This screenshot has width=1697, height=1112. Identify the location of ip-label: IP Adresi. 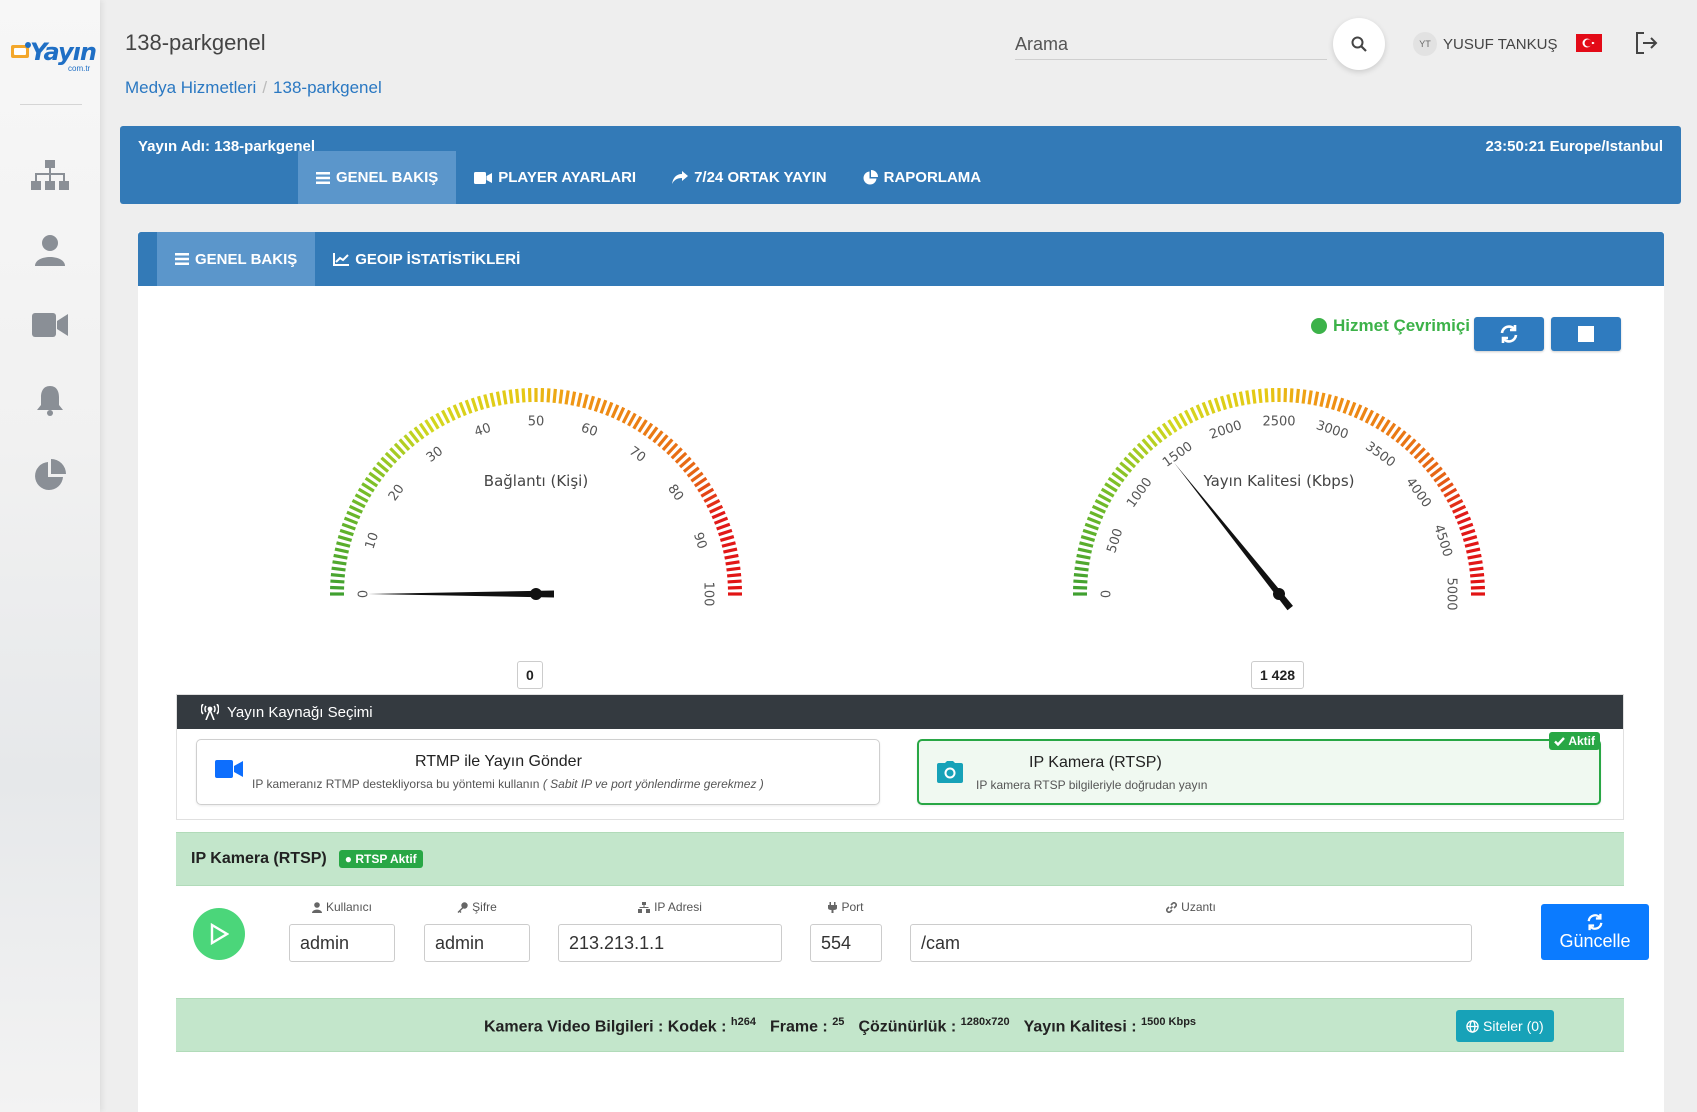
(670, 907).